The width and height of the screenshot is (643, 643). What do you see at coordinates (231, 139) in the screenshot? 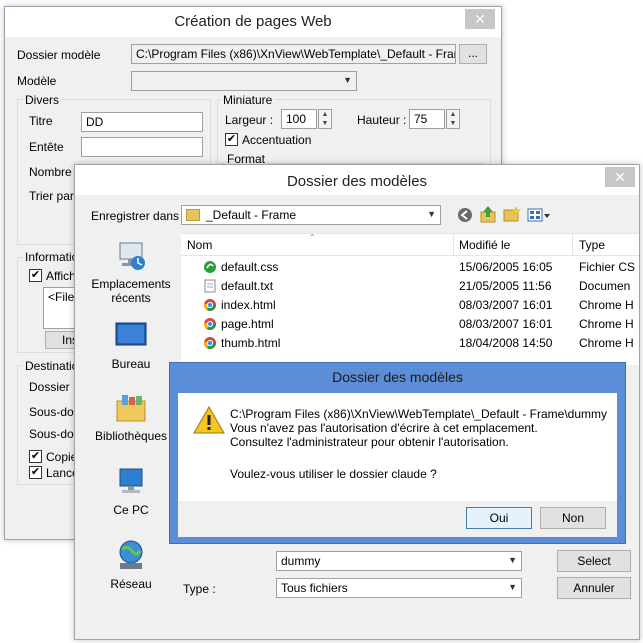
I see `accentuation-checkbox: ✔` at bounding box center [231, 139].